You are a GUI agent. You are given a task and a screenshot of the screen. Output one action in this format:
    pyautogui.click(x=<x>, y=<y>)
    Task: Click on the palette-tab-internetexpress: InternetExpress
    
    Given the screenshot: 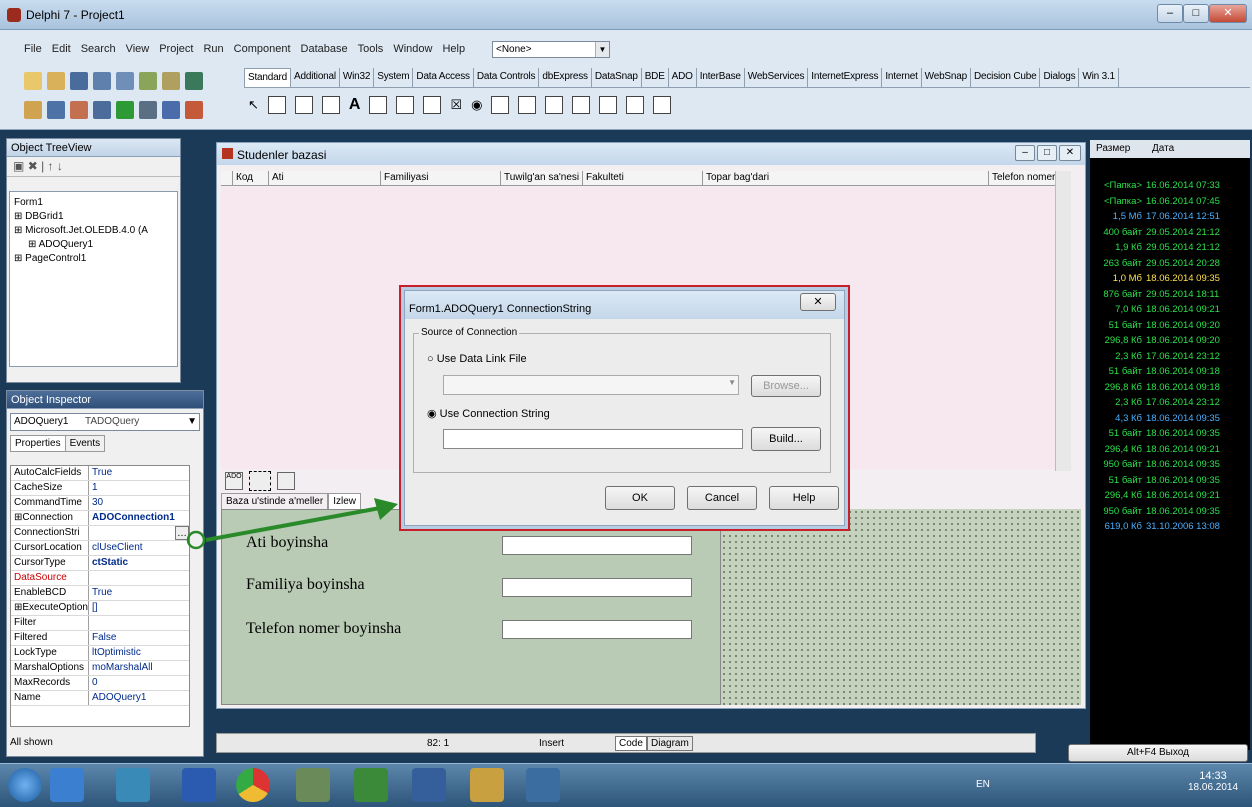 What is the action you would take?
    pyautogui.click(x=845, y=77)
    